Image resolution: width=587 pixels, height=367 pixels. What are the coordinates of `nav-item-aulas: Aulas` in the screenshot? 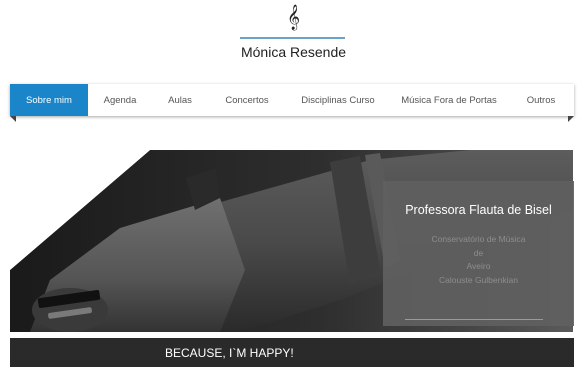 It's located at (180, 100).